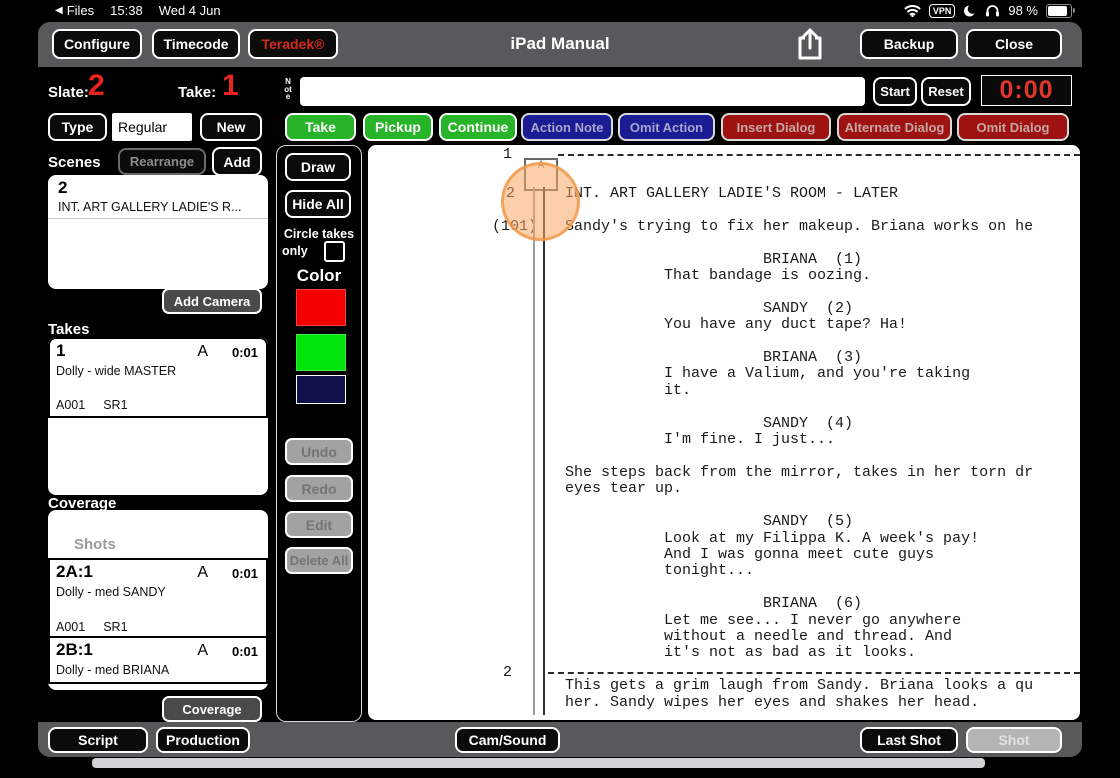 This screenshot has width=1120, height=778. Describe the element at coordinates (560, 11) in the screenshot. I see `status-bar: ◀ Files 15:38 Wed 4 Jun VPN 98 %` at that location.